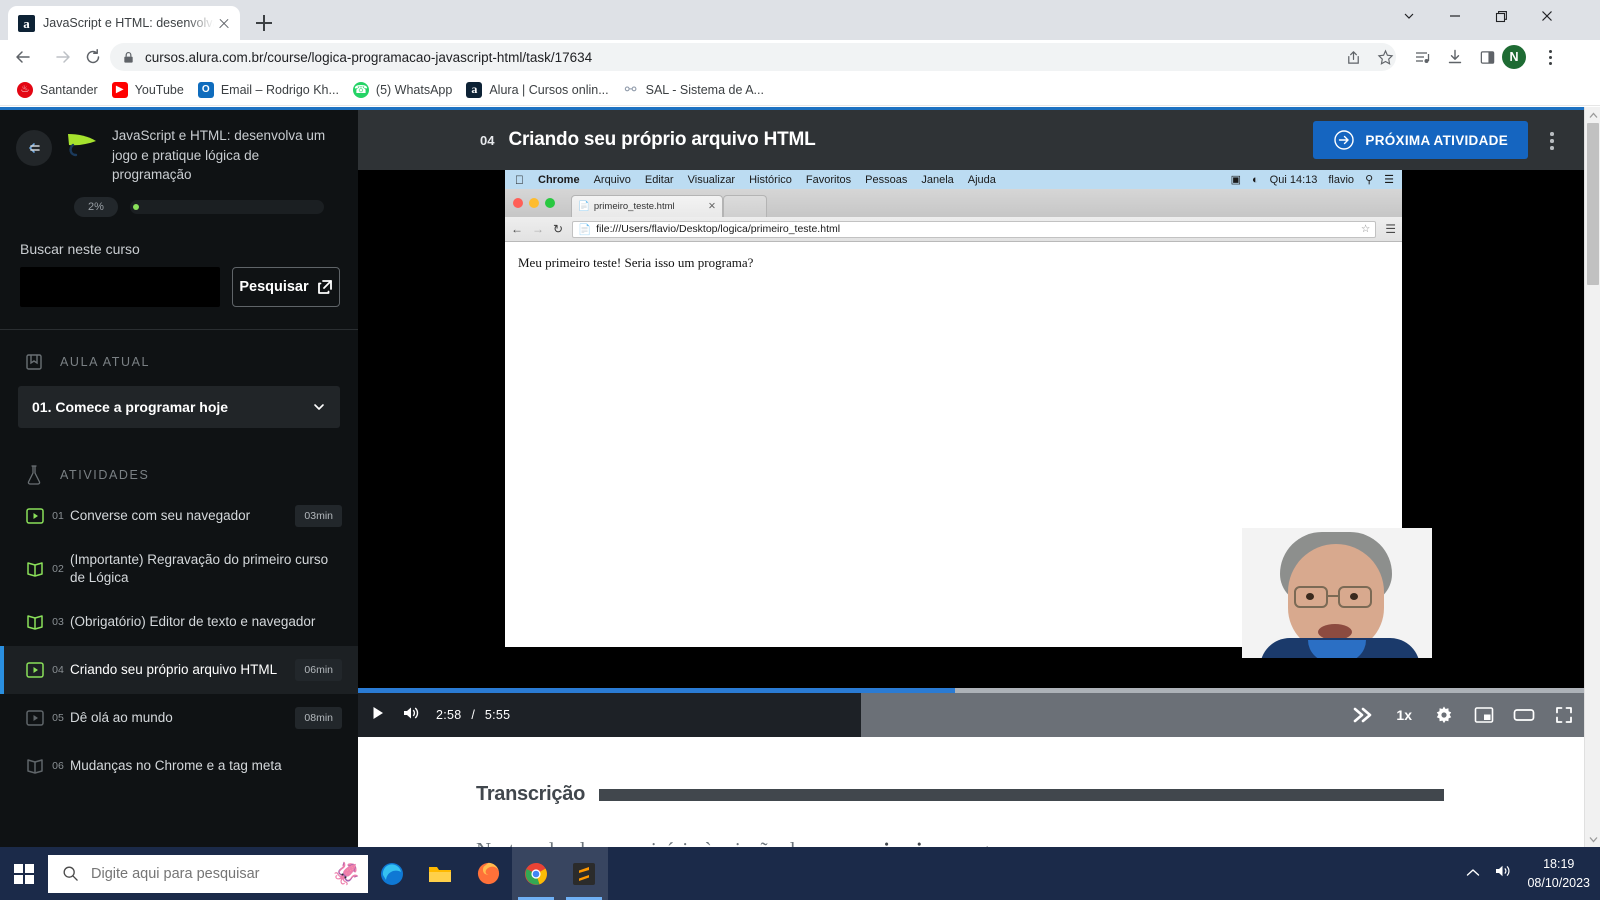 This screenshot has height=900, width=1600. I want to click on page-scrollbar, so click(1592, 477).